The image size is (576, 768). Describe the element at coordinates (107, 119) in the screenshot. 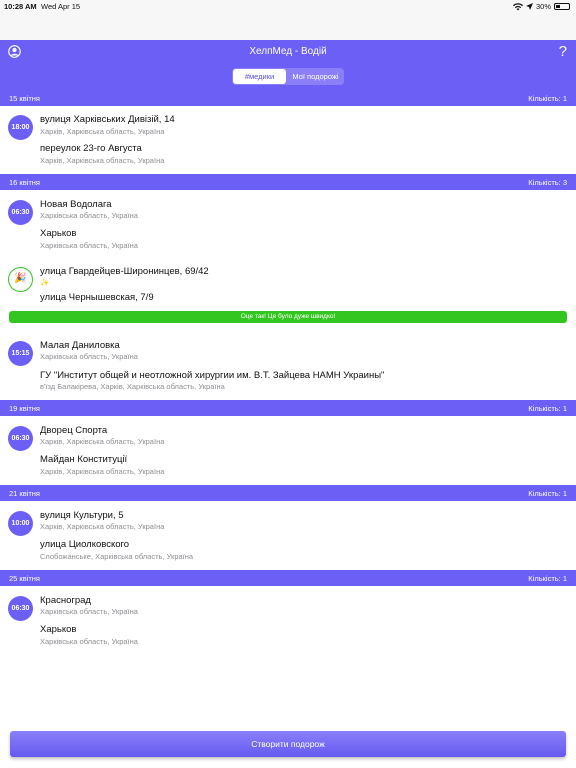

I see `trip-from: вулиця Харківських Дивізій, 14` at that location.